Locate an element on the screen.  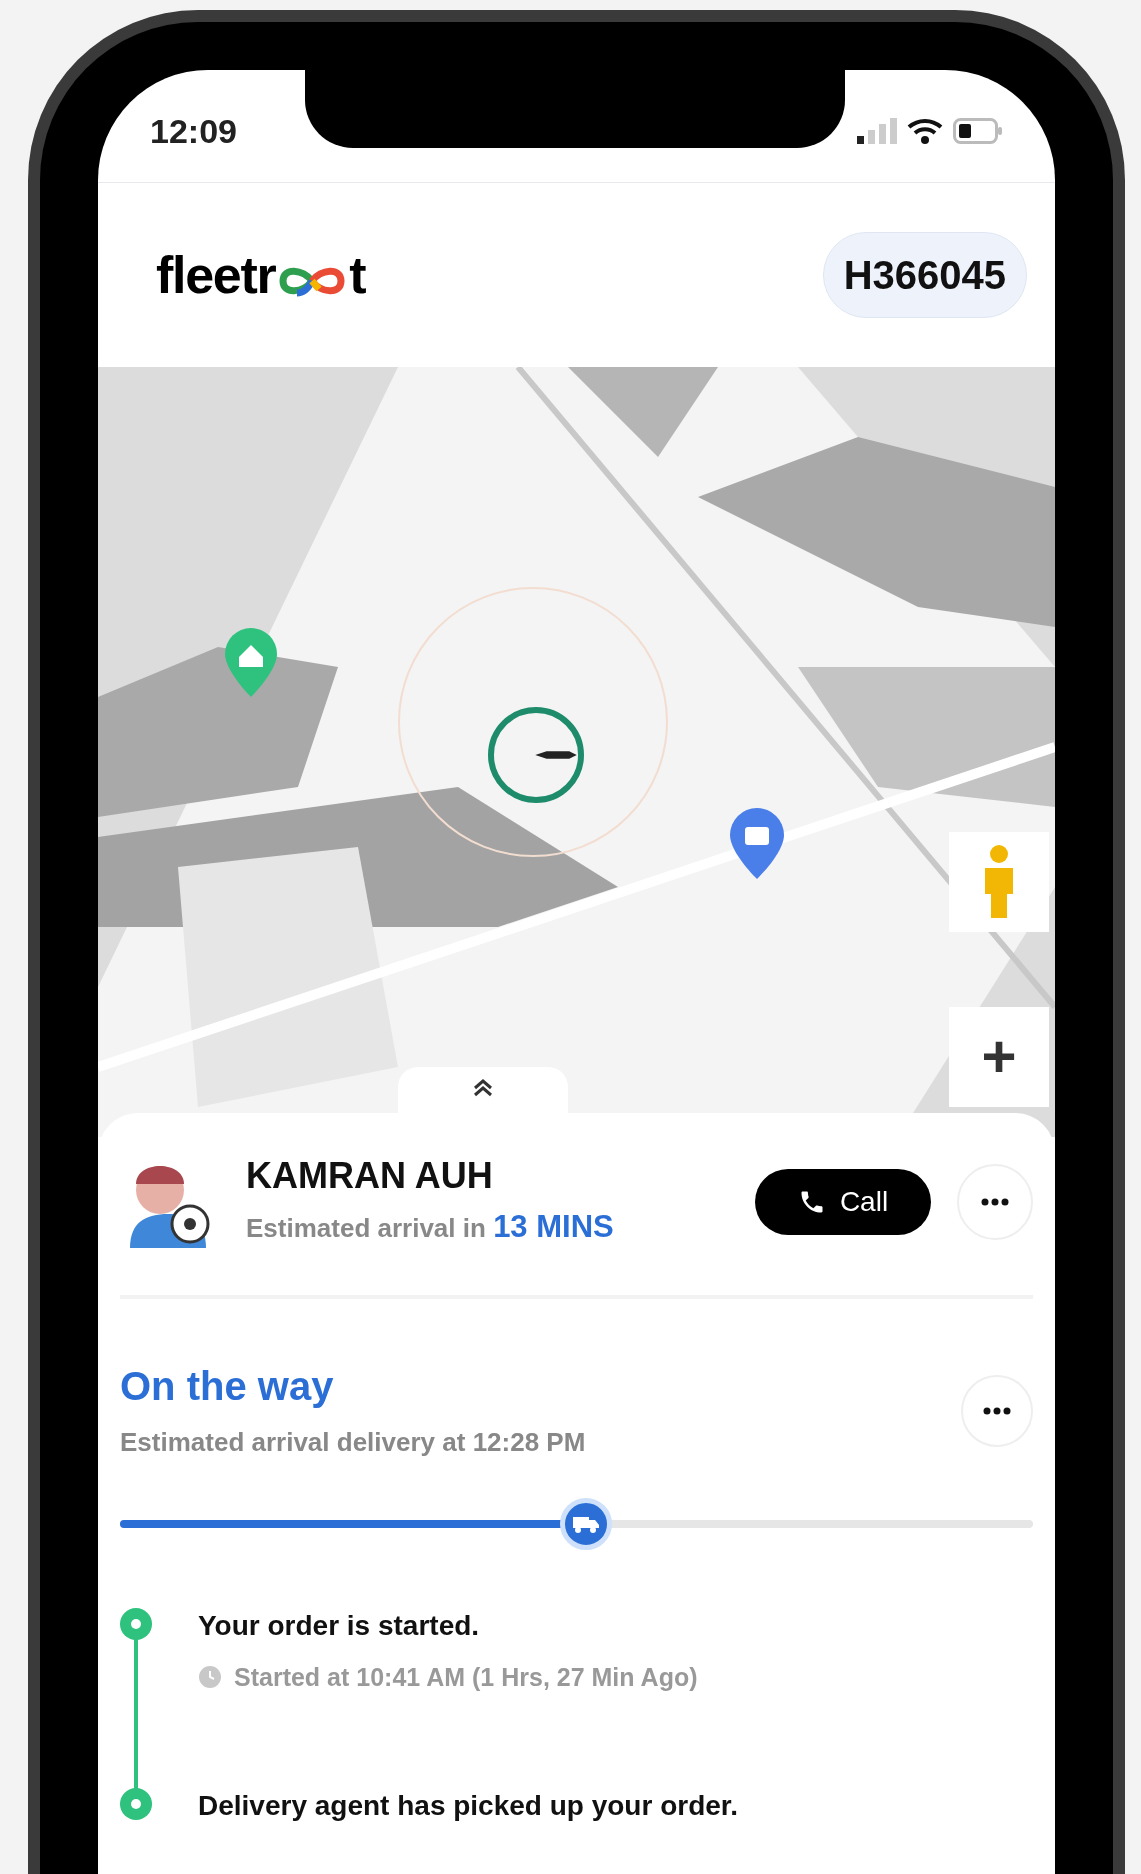
timeline-detail: Started at 10:41 AM (1 Hrs, 27 Min Ago) is located at coordinates (466, 1677).